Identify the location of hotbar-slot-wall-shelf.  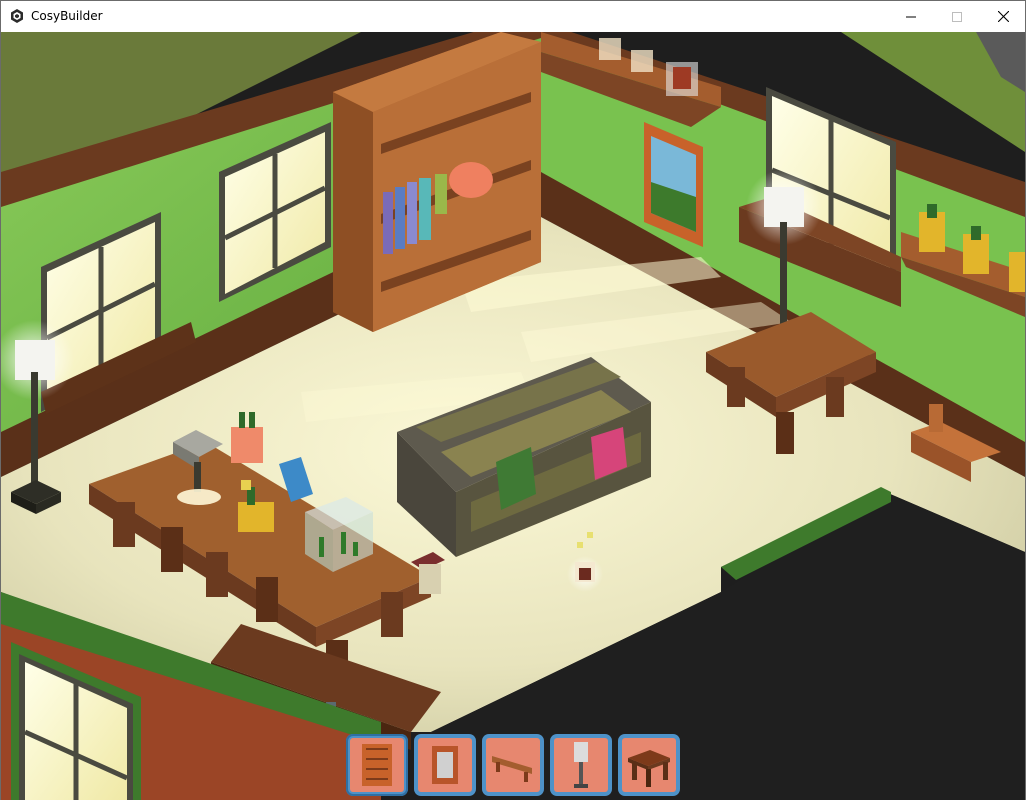
(513, 765).